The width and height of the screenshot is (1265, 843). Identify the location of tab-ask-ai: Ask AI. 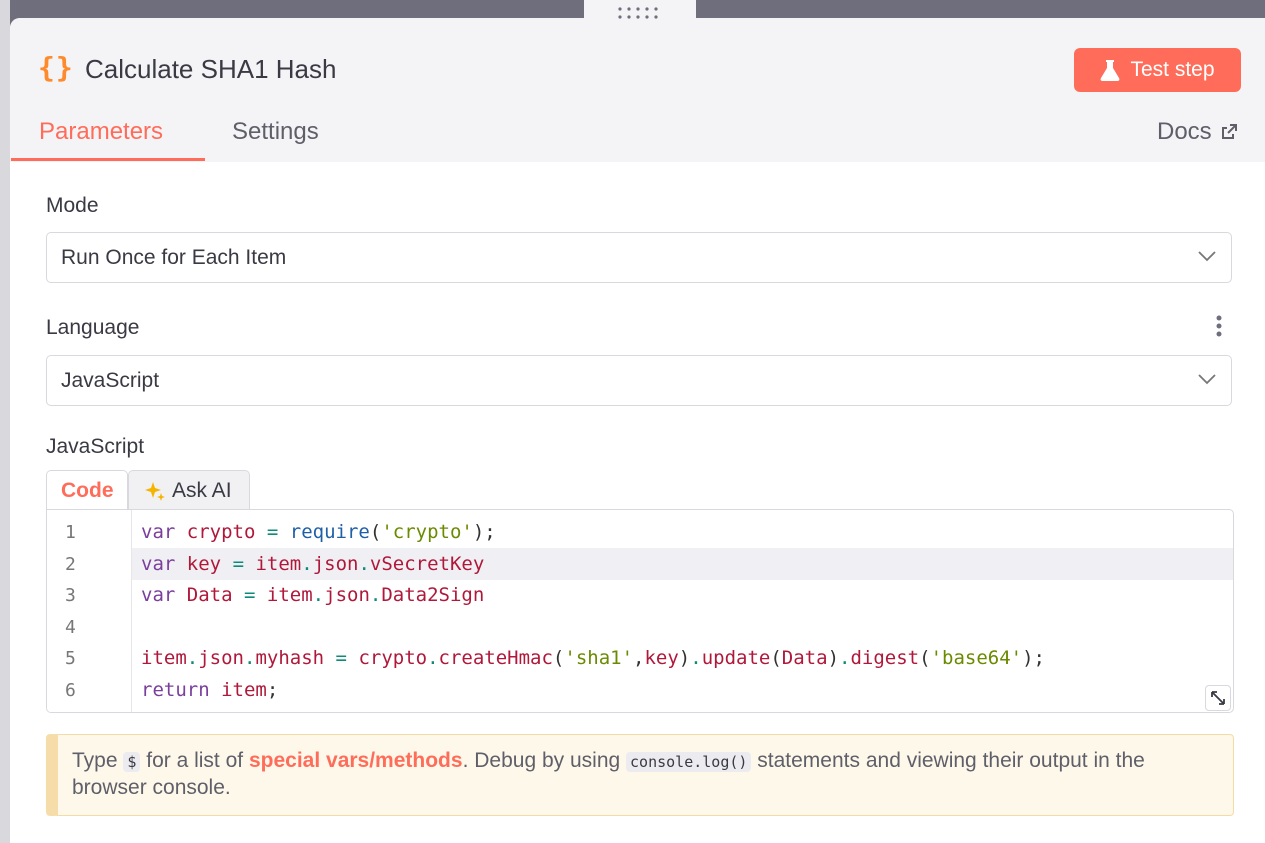
(189, 490).